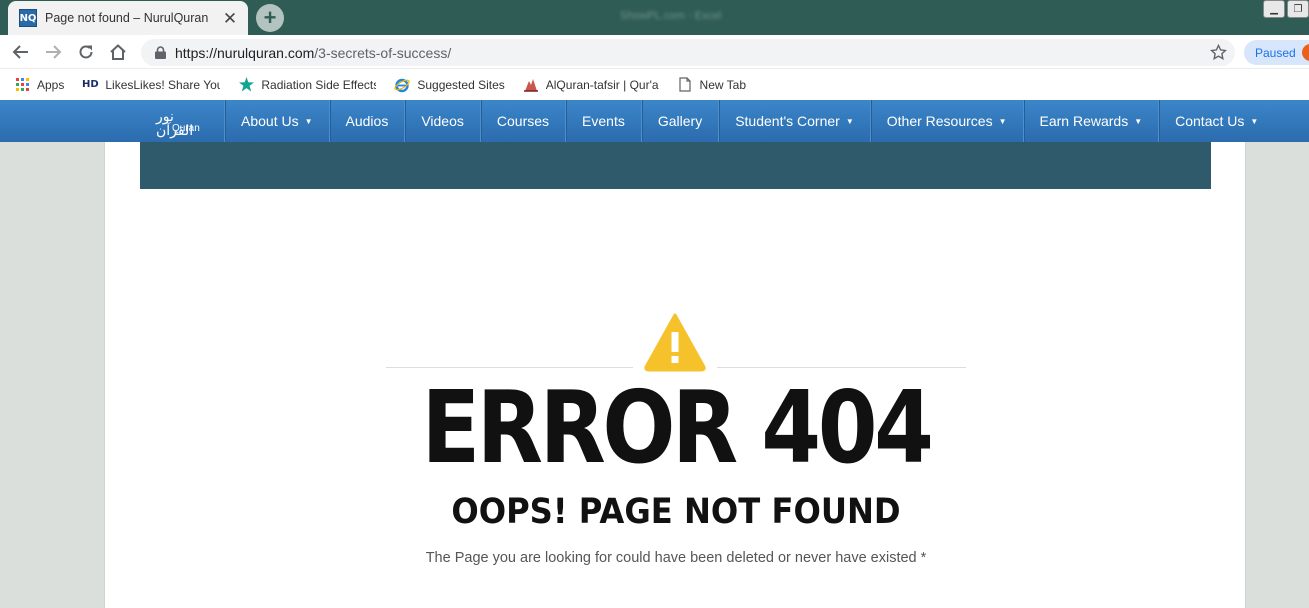 The image size is (1309, 608). What do you see at coordinates (677, 427) in the screenshot?
I see `error-code-heading: ERROR 404` at bounding box center [677, 427].